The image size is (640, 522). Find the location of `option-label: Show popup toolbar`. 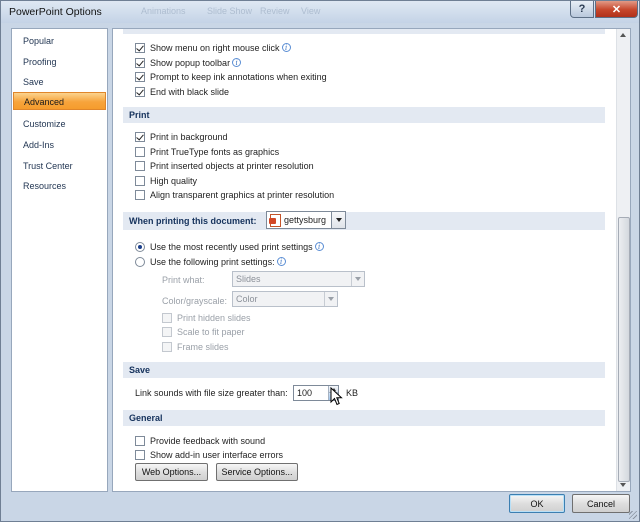

option-label: Show popup toolbar is located at coordinates (190, 62).